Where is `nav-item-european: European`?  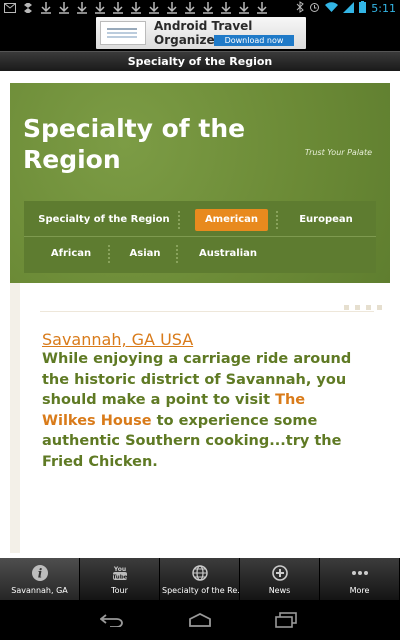 nav-item-european: European is located at coordinates (326, 220).